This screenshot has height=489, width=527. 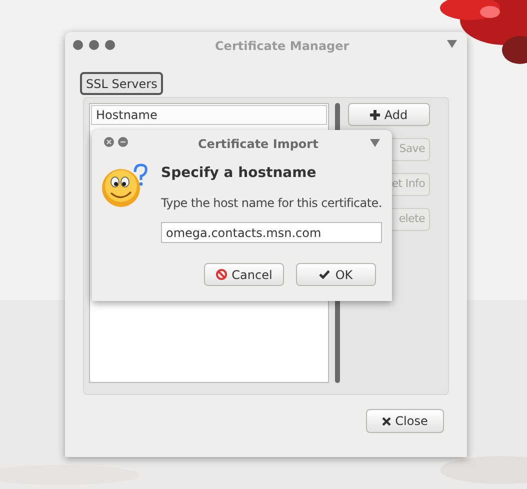 What do you see at coordinates (258, 144) in the screenshot?
I see `window-title: Certificate Import` at bounding box center [258, 144].